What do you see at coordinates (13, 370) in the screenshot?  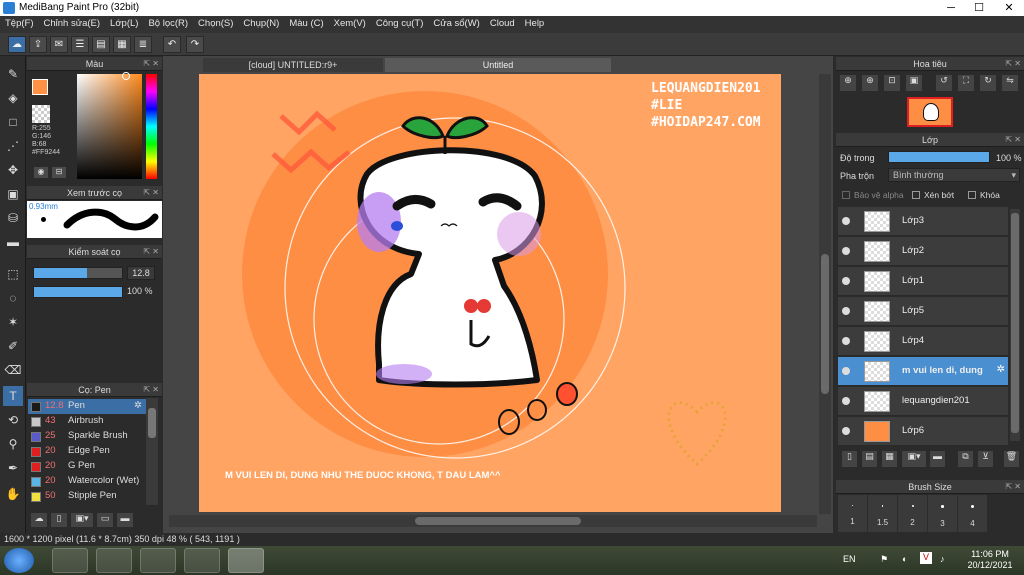 I see `select-eraser-icon: ⌫` at bounding box center [13, 370].